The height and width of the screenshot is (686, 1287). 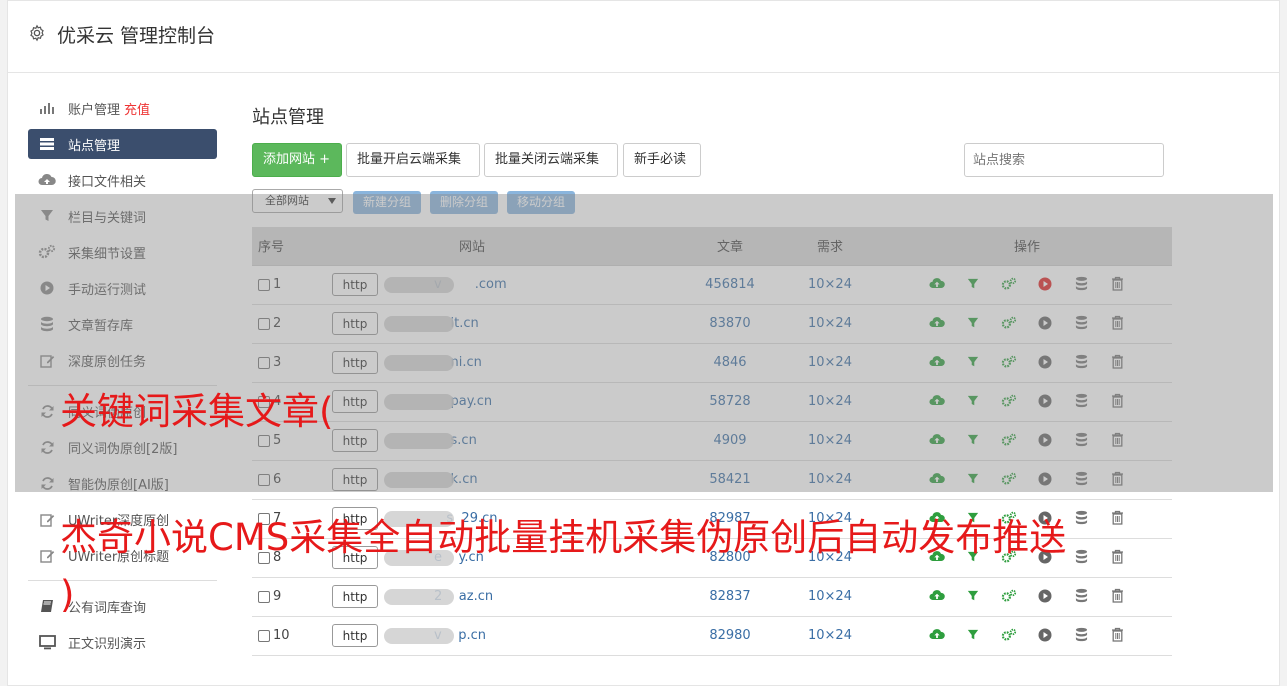 What do you see at coordinates (730, 363) in the screenshot?
I see `article-count: 4846` at bounding box center [730, 363].